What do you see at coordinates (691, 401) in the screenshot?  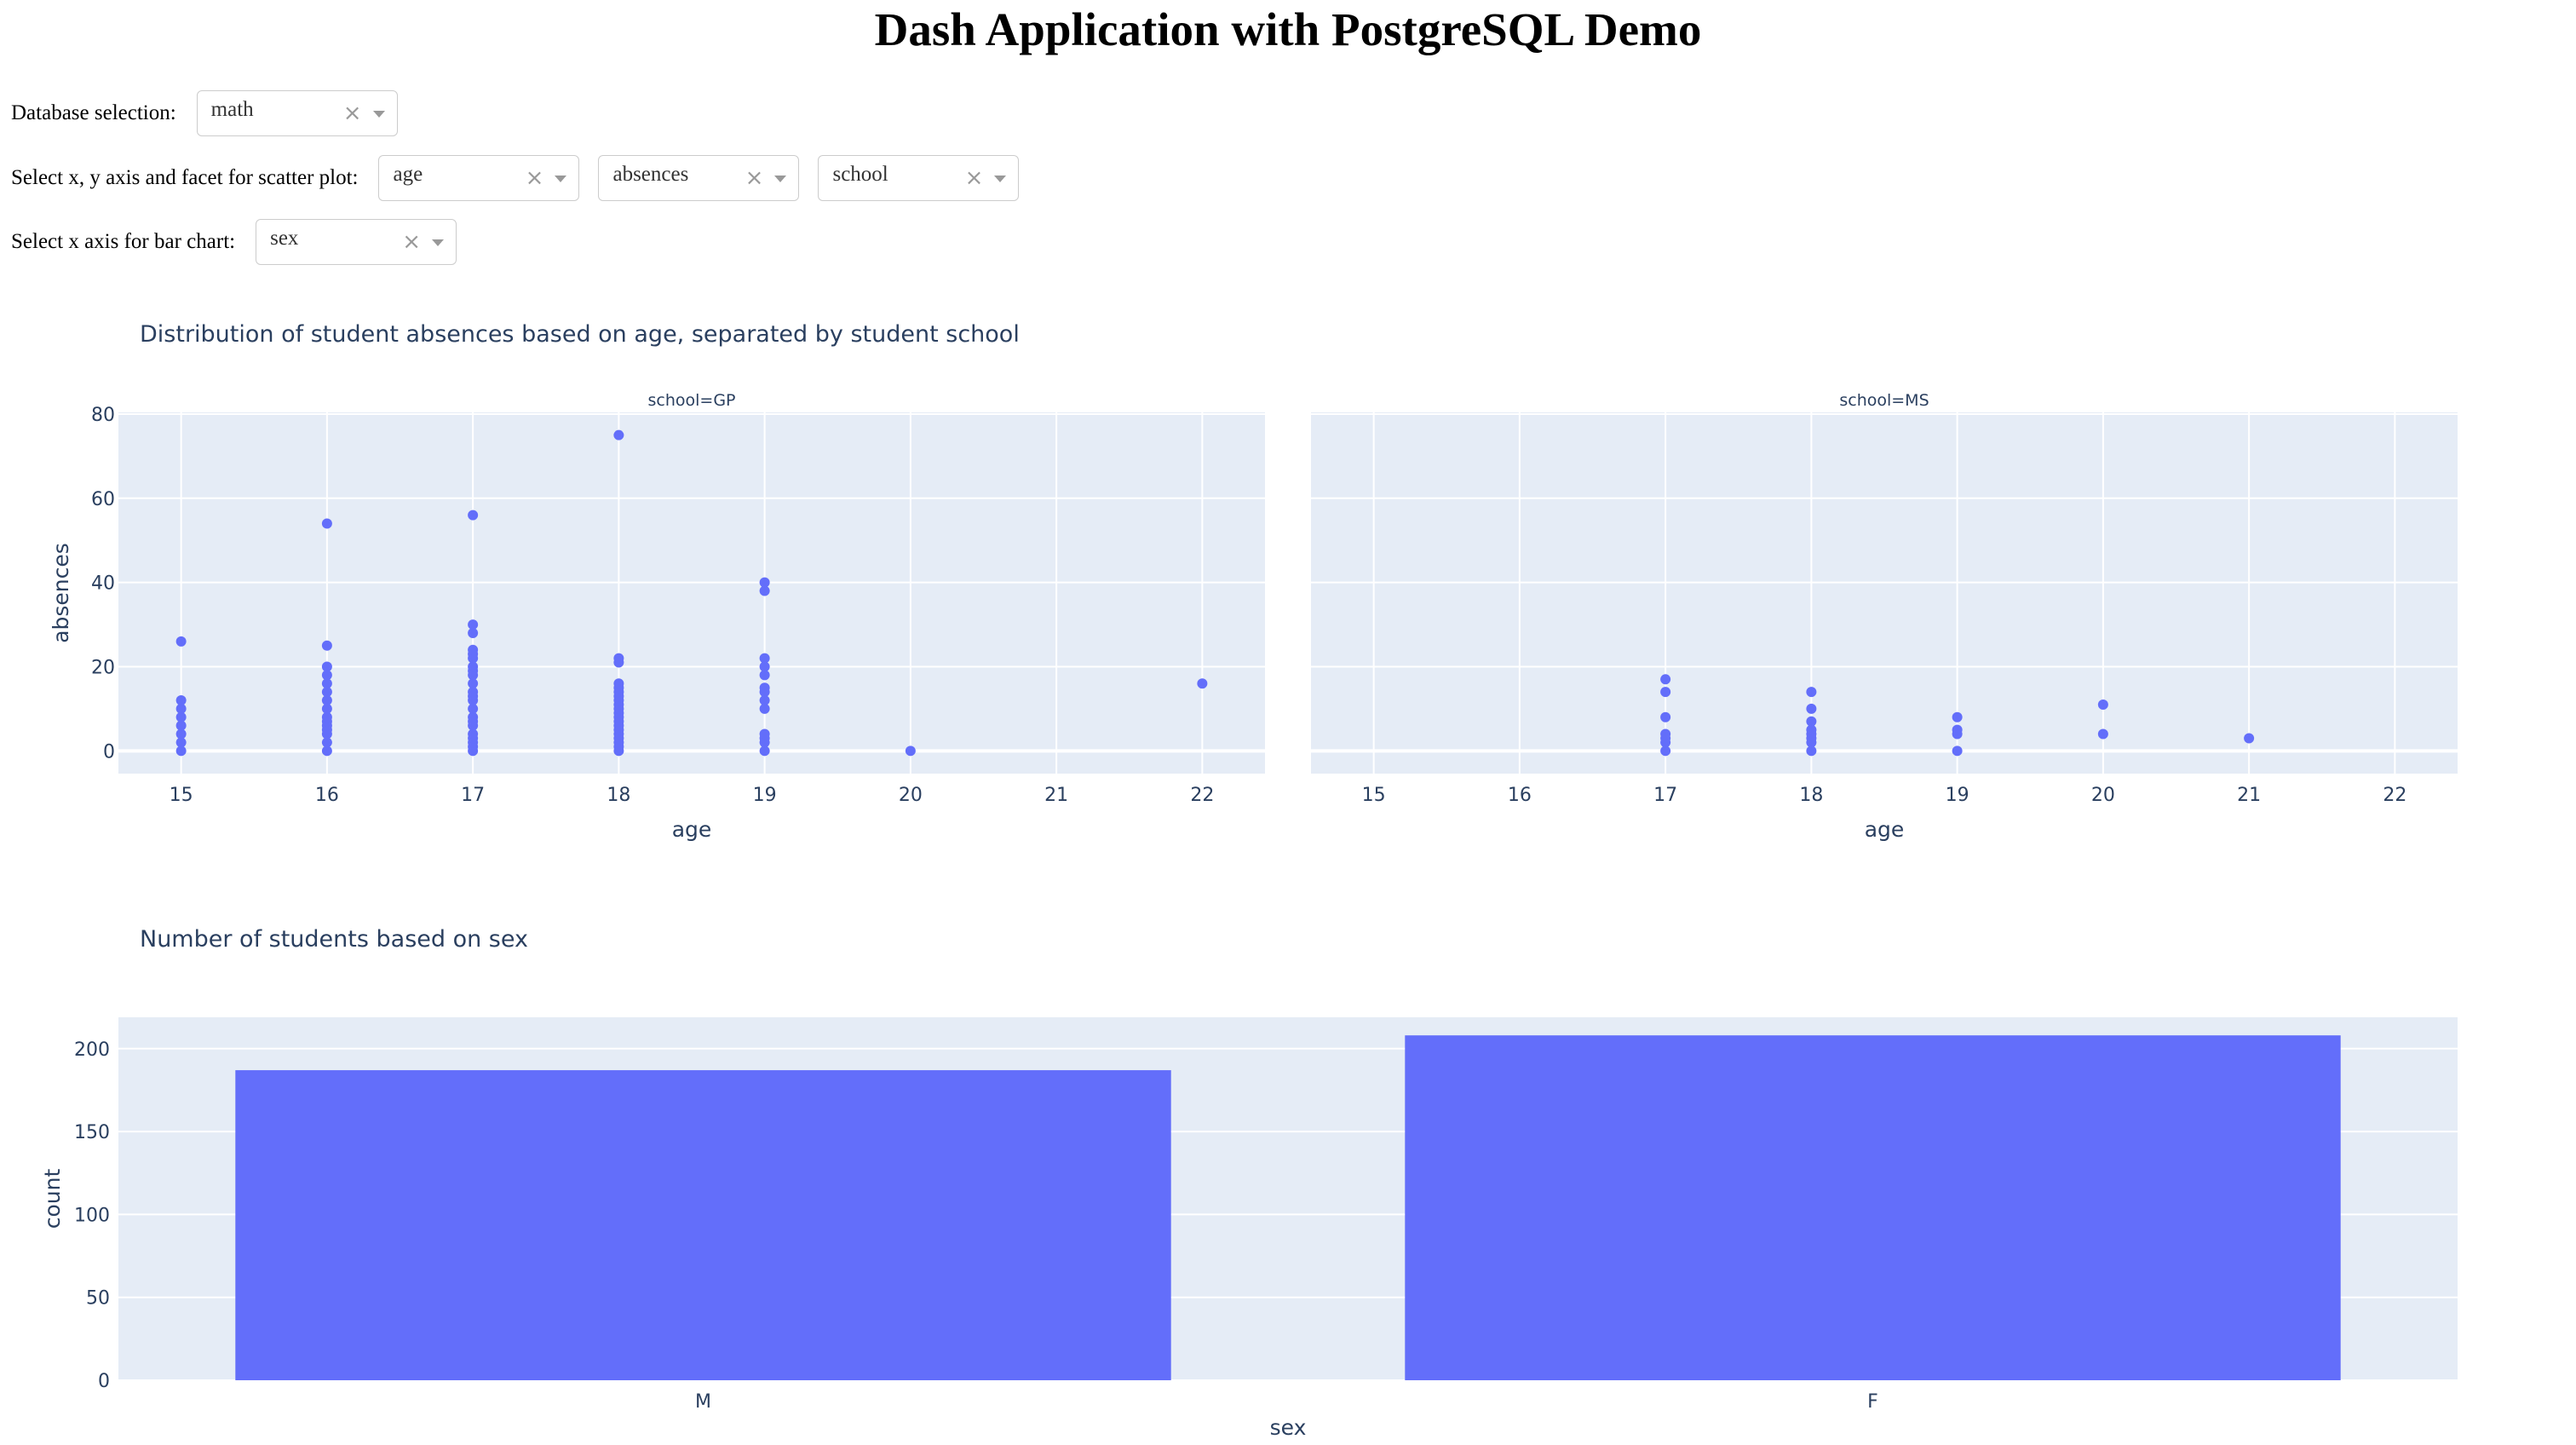 I see `facet-label: school=GP` at bounding box center [691, 401].